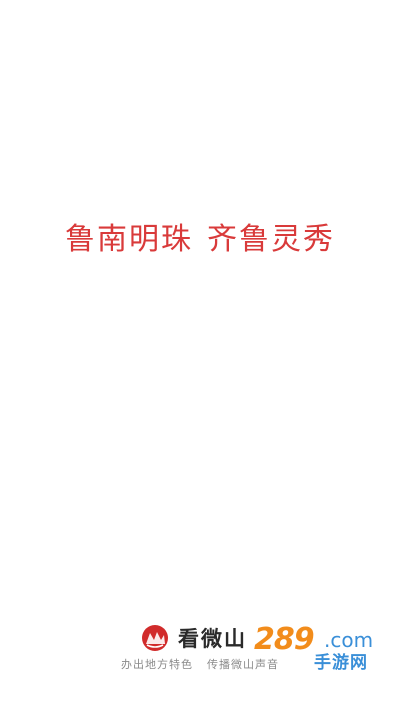 This screenshot has height=711, width=400. I want to click on logo-icon, so click(155, 638).